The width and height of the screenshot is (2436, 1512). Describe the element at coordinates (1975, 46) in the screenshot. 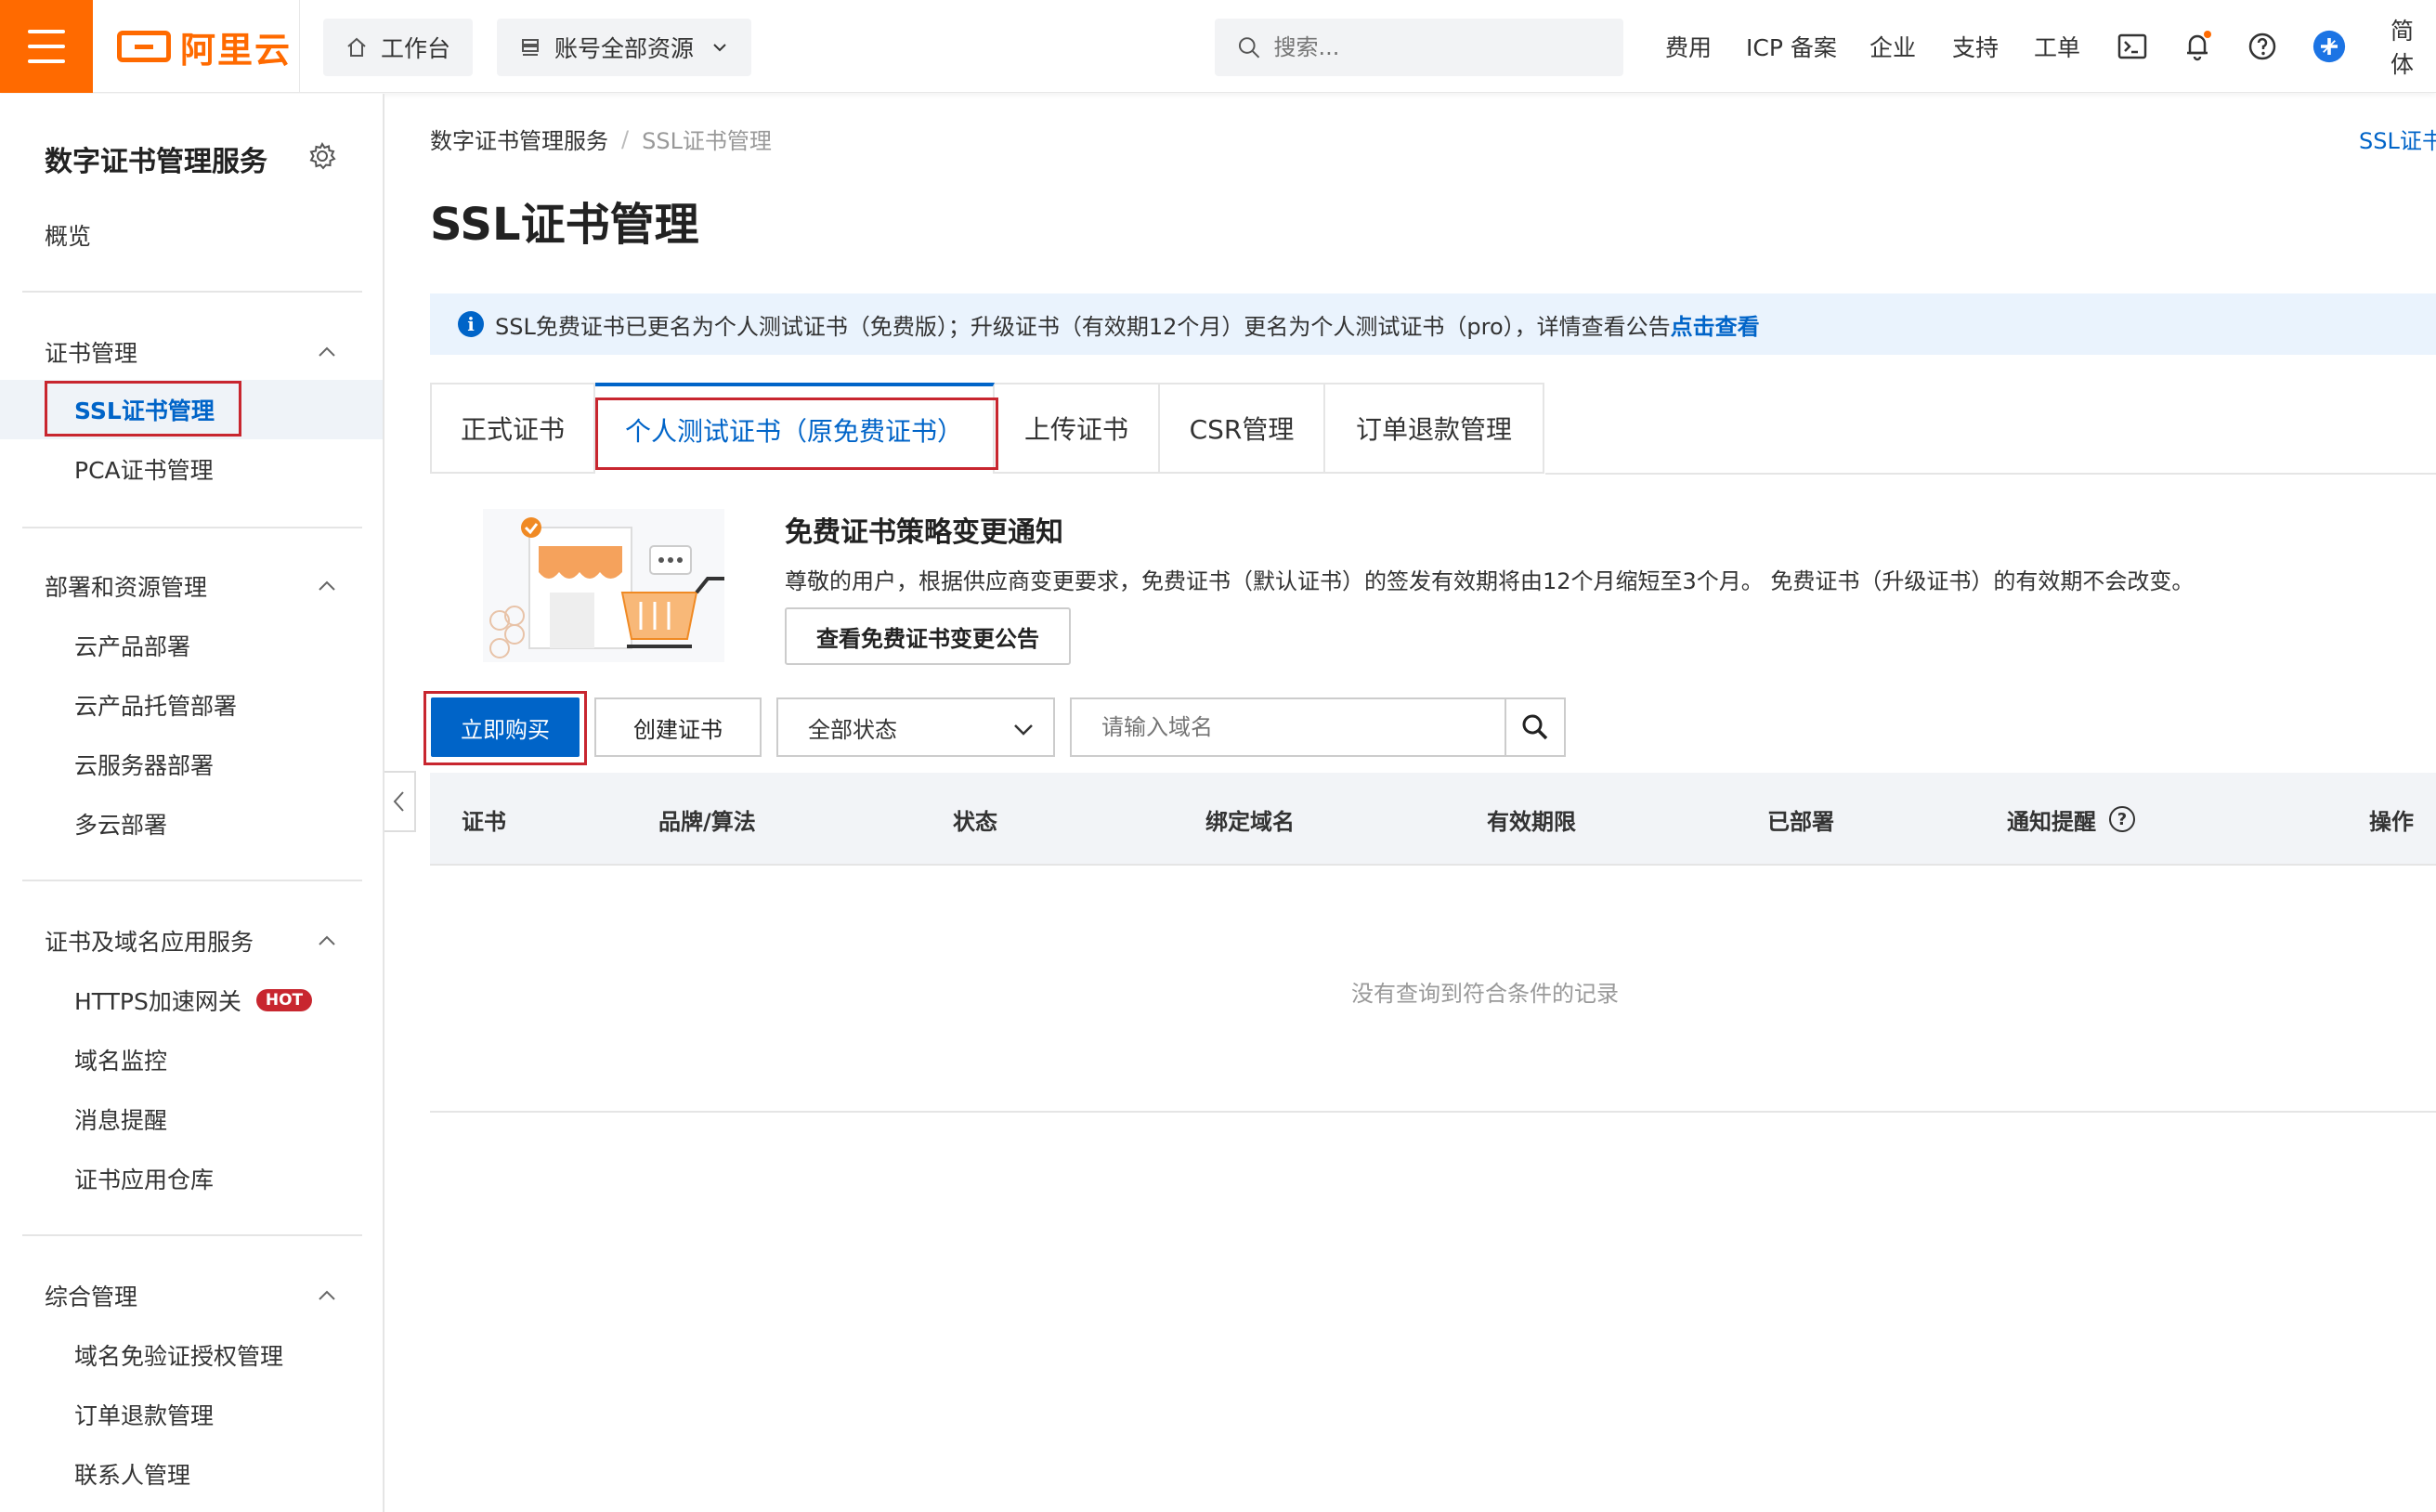

I see `nav-support: 支持` at that location.